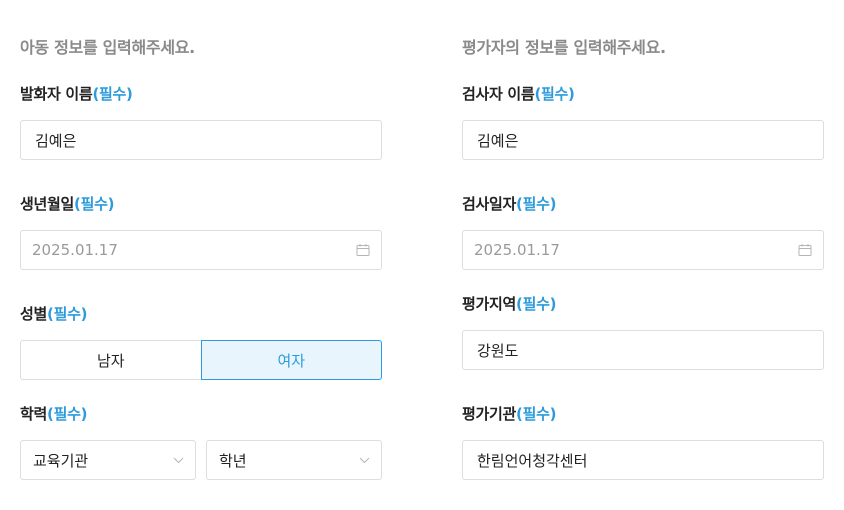 This screenshot has height=510, width=844. Describe the element at coordinates (643, 350) in the screenshot. I see `region-input: 강원도` at that location.